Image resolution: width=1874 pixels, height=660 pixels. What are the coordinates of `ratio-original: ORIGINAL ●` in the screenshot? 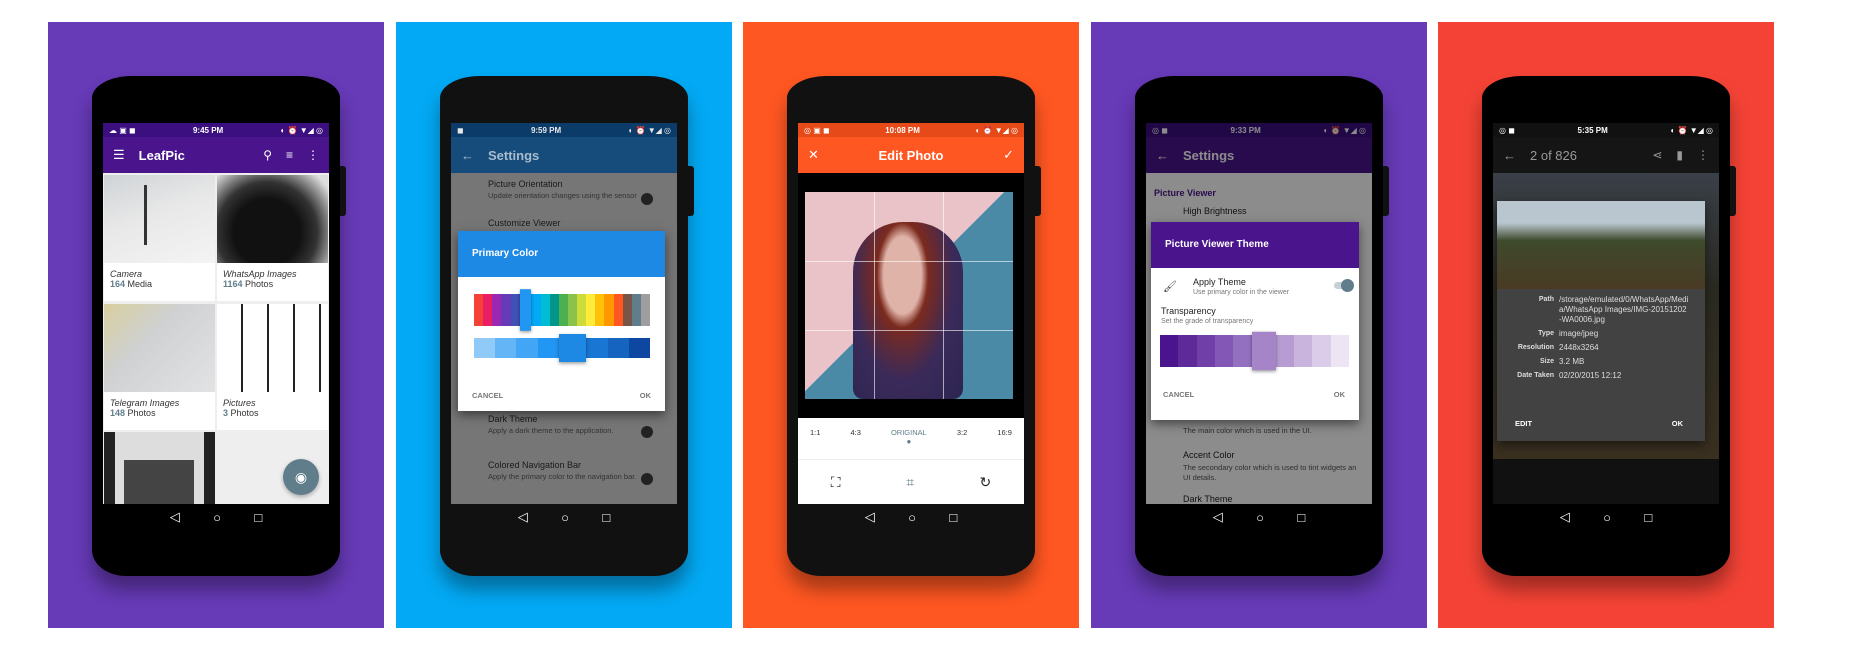 It's located at (909, 443).